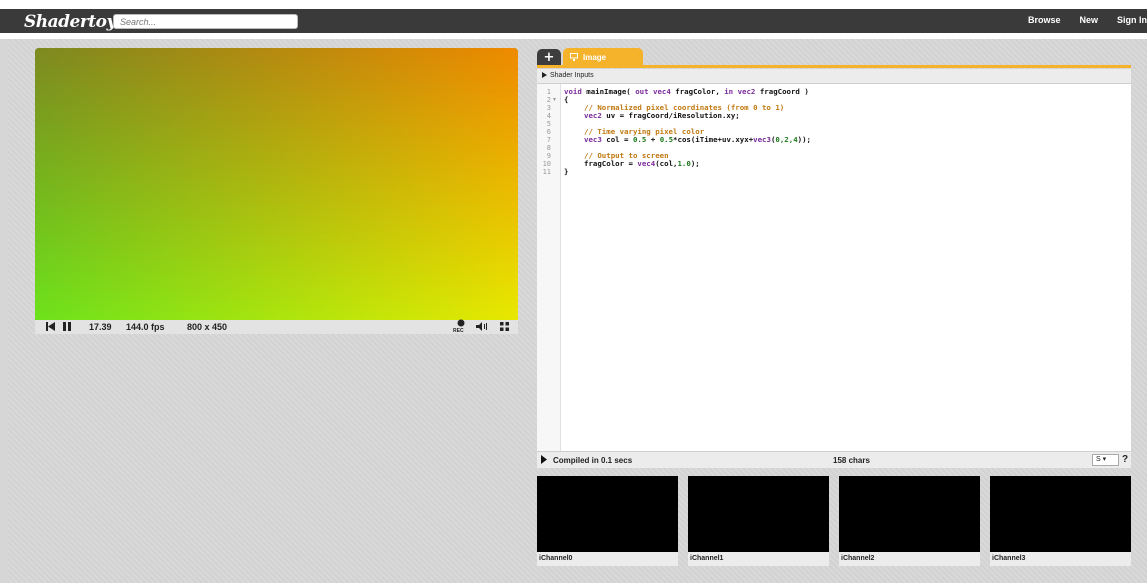 This screenshot has width=1147, height=583. I want to click on shader-inputs-label: Shader Inputs, so click(572, 75).